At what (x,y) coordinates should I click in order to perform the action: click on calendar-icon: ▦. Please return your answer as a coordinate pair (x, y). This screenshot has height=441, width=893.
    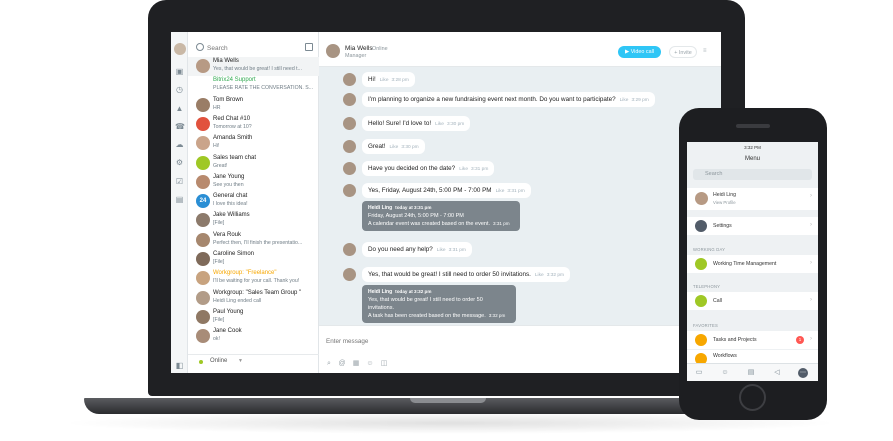
    Looking at the image, I should click on (356, 364).